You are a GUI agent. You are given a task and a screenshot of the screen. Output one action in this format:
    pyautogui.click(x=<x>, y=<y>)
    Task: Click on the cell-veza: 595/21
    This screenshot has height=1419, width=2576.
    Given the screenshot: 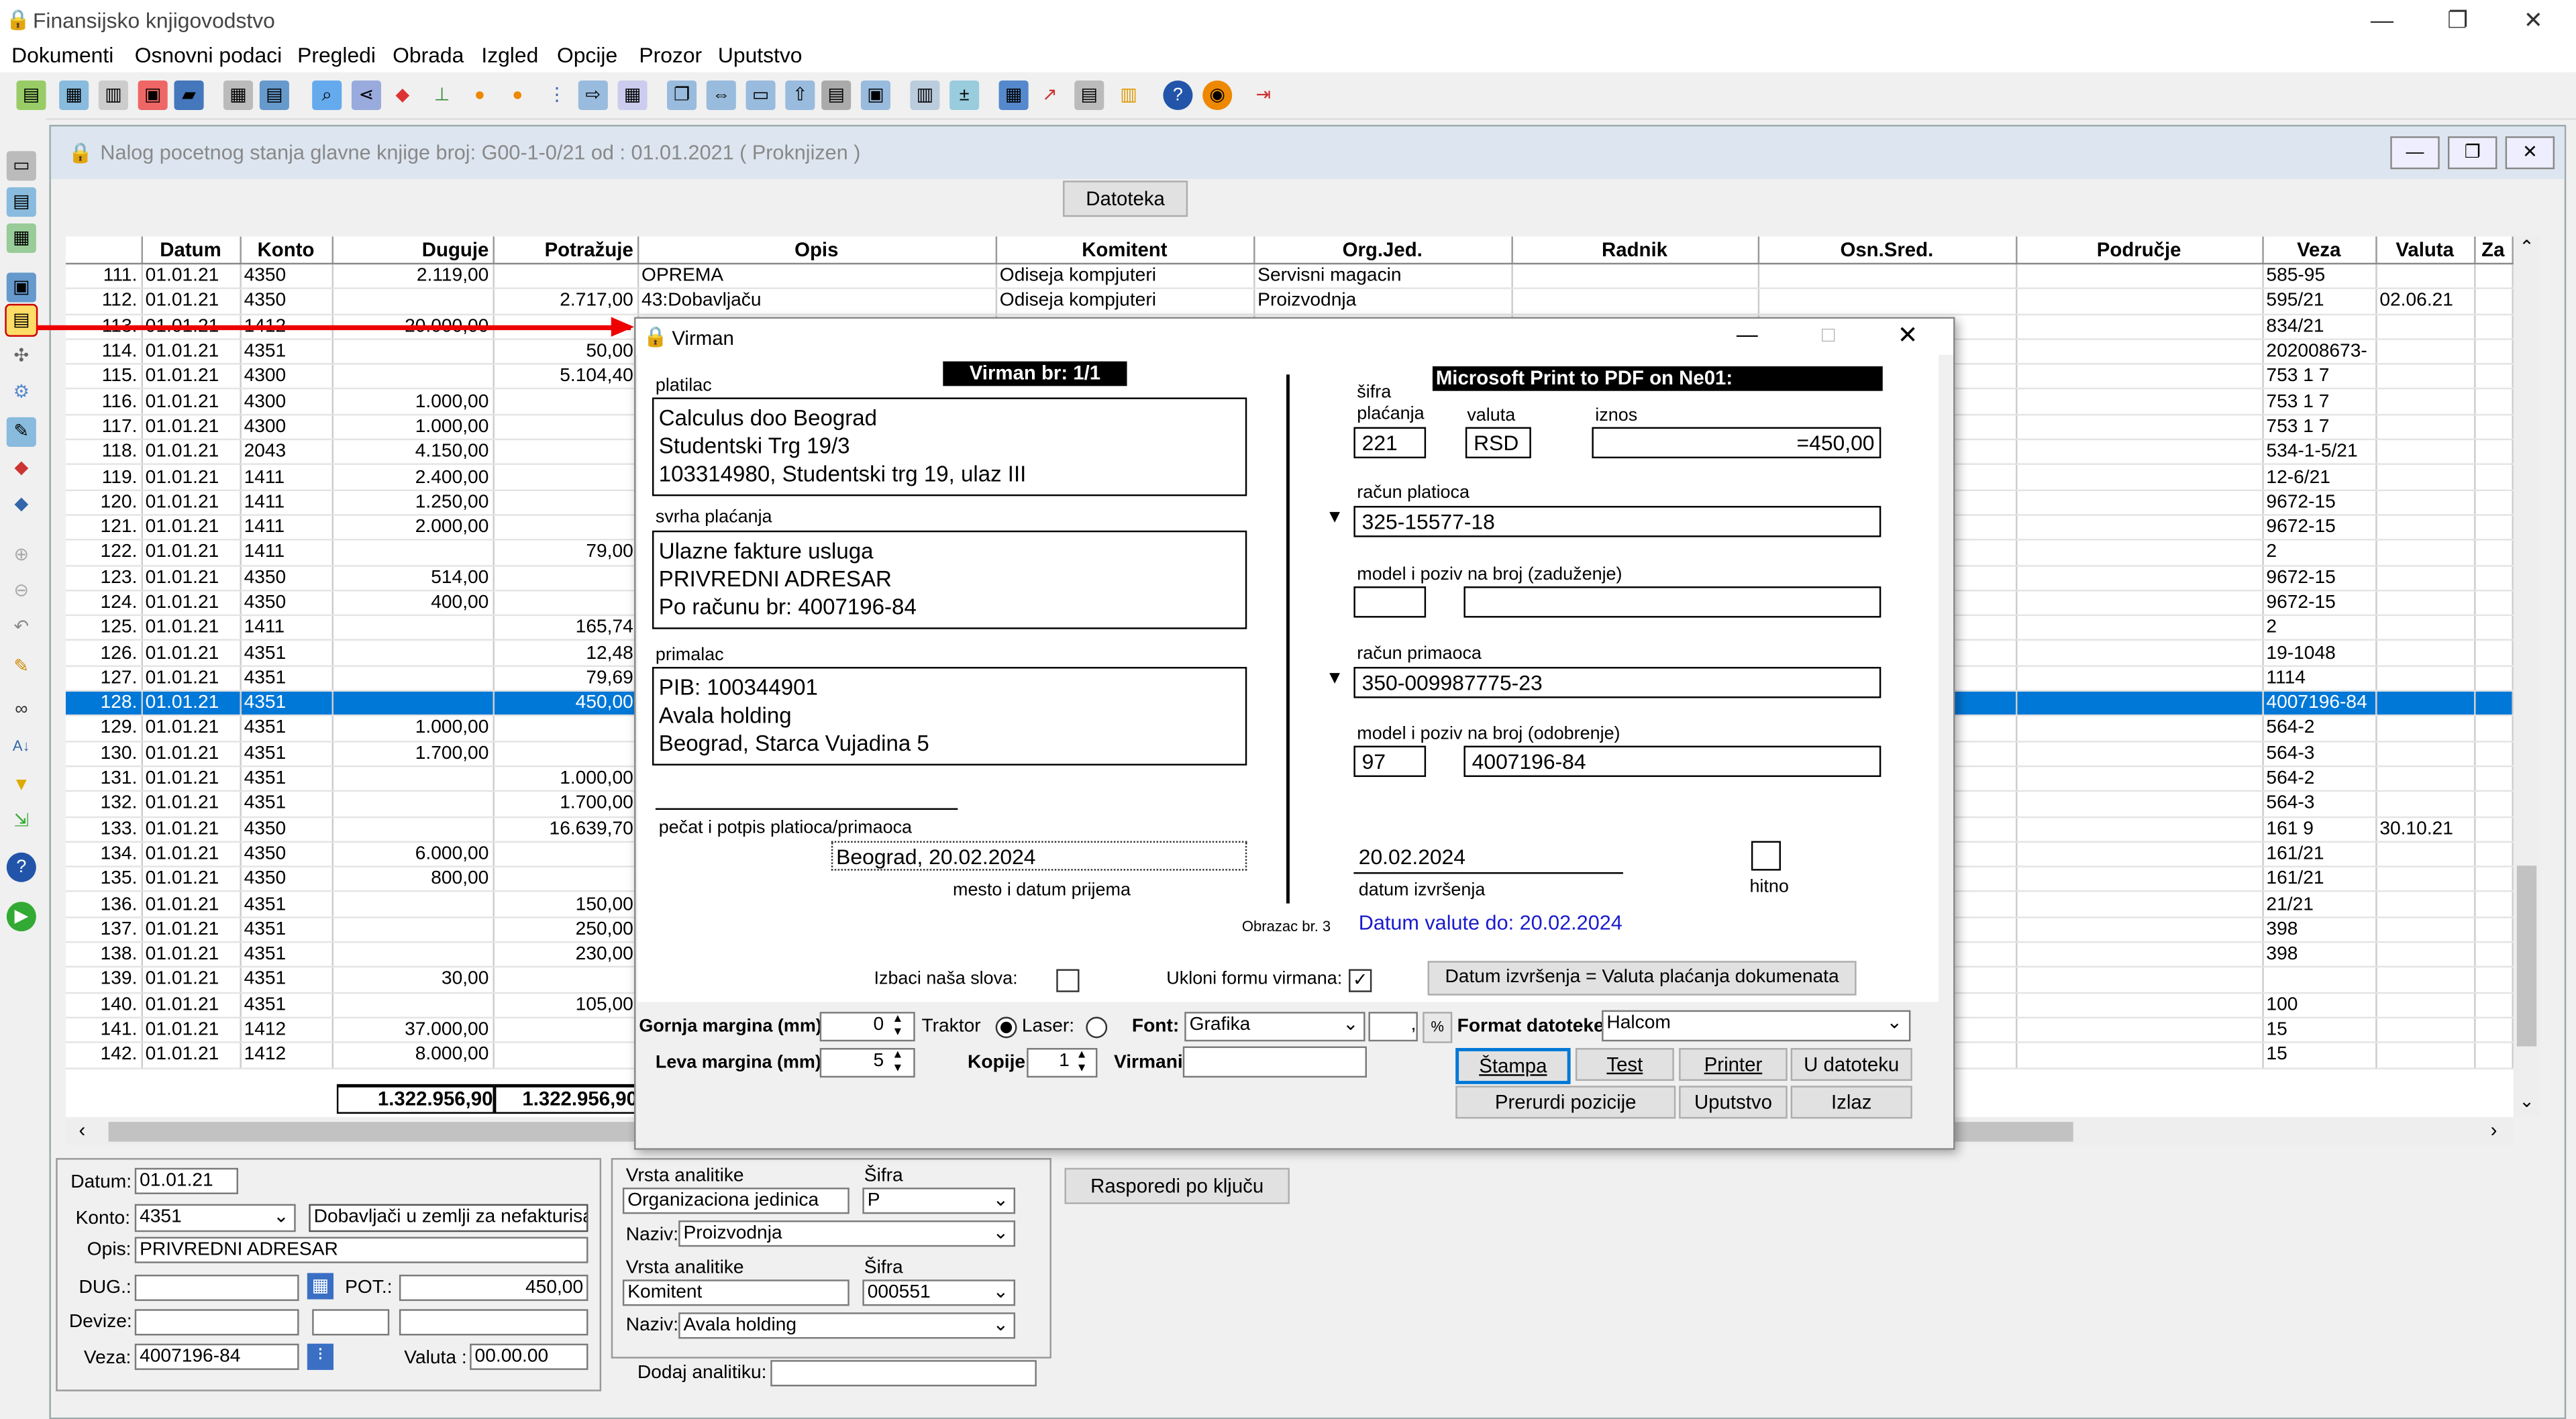 What is the action you would take?
    pyautogui.click(x=2319, y=301)
    